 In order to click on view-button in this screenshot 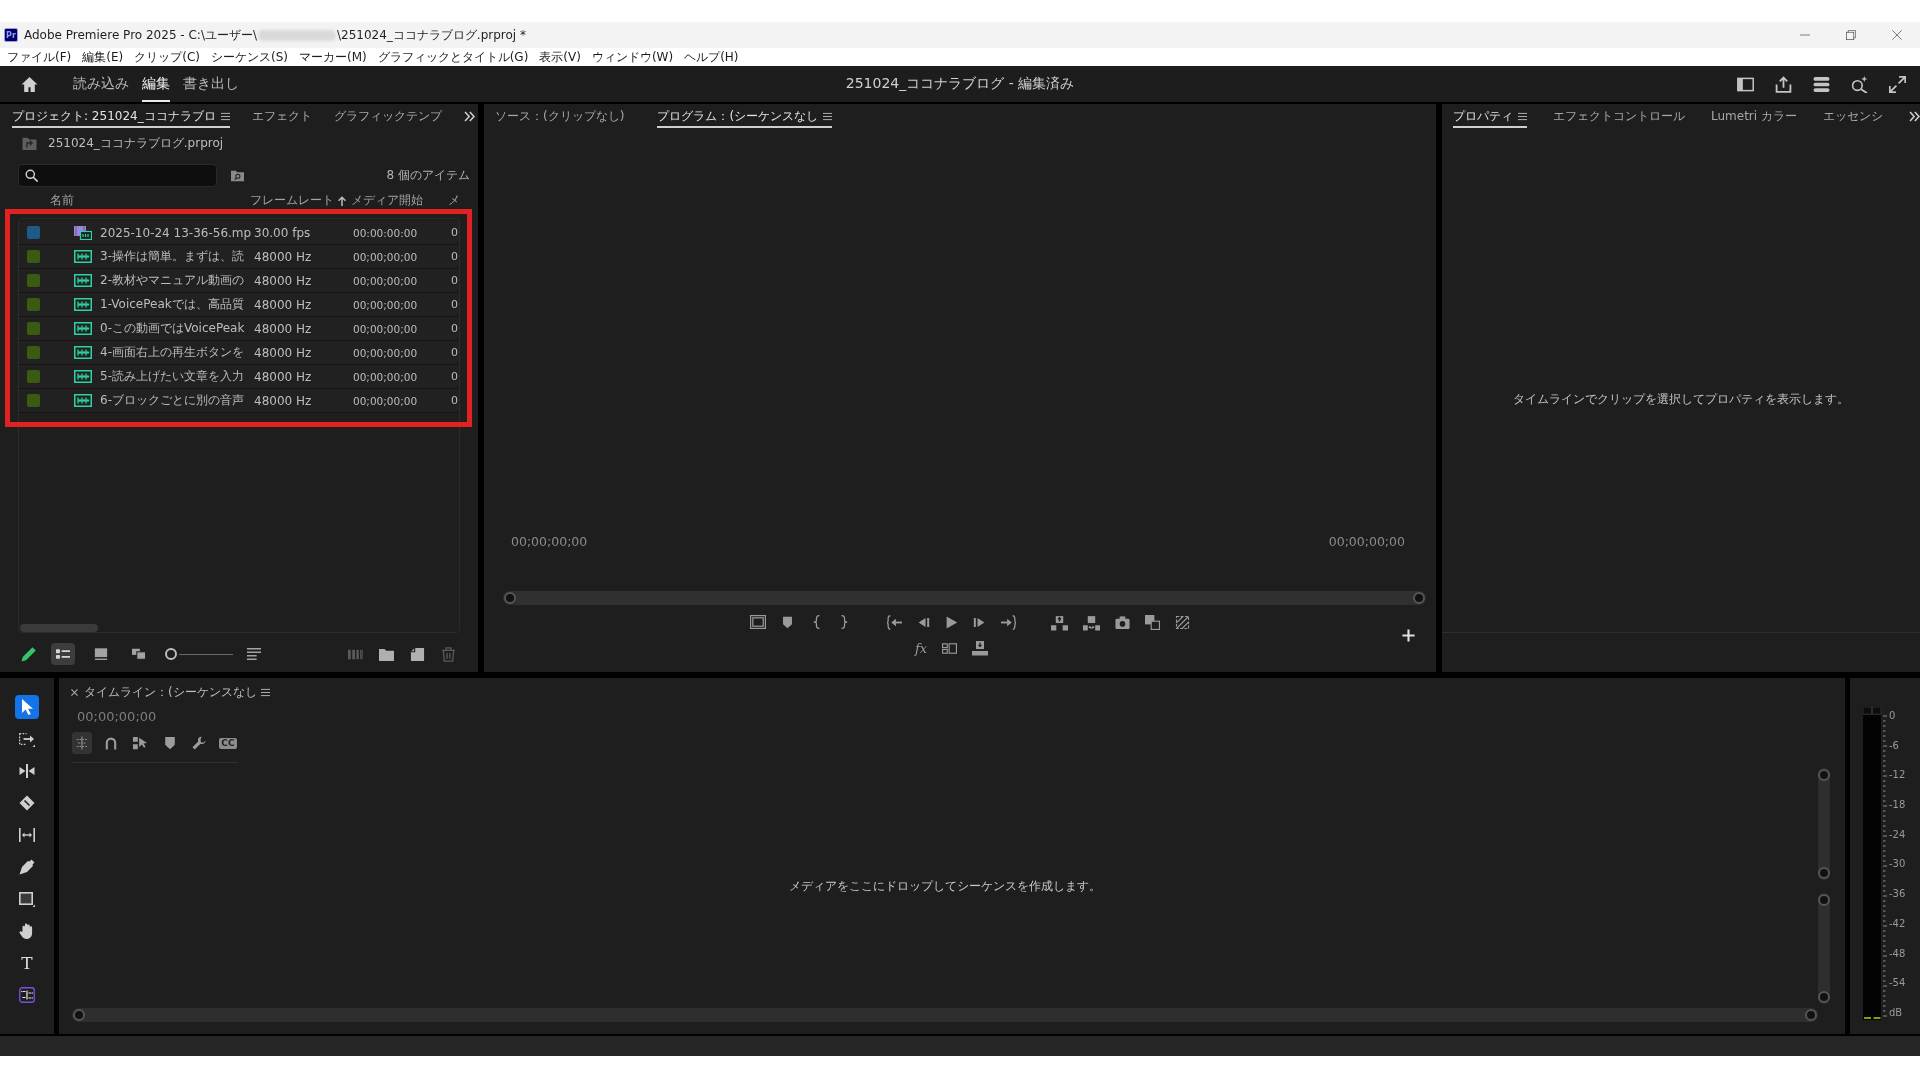, I will do `click(63, 654)`.